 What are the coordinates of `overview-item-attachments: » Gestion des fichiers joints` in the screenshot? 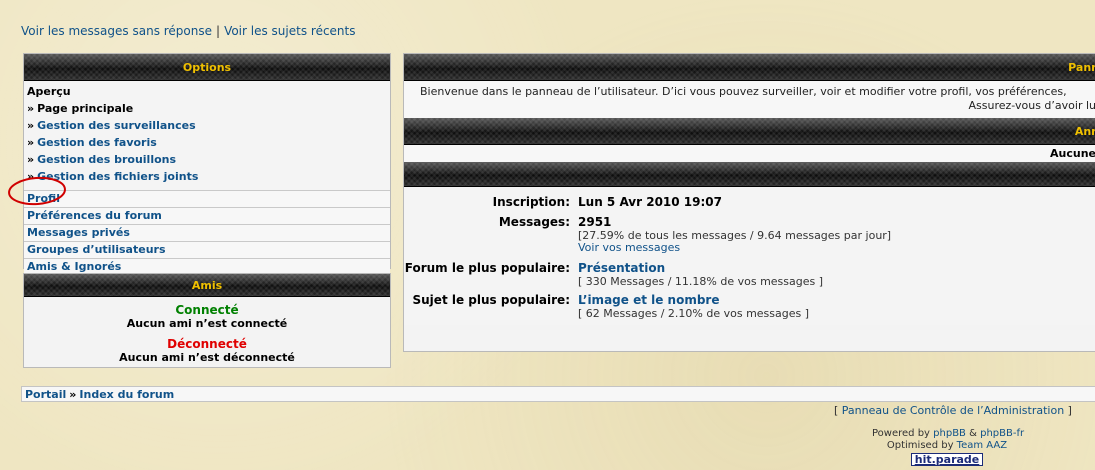 It's located at (207, 176).